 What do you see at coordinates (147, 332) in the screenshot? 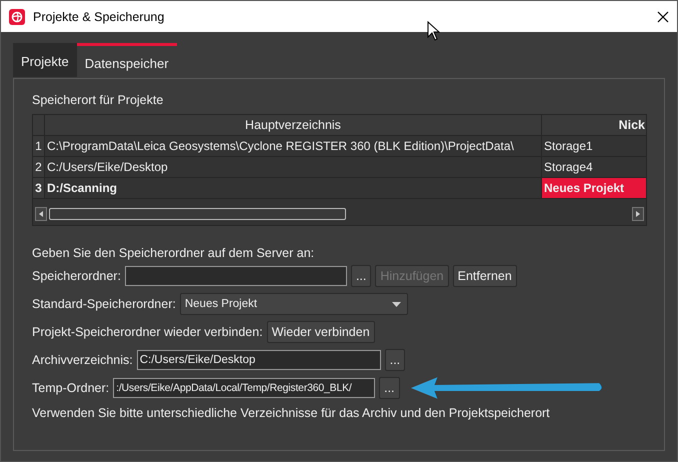
I see `field-label: Projekt-Speicherordner wieder verbinden:` at bounding box center [147, 332].